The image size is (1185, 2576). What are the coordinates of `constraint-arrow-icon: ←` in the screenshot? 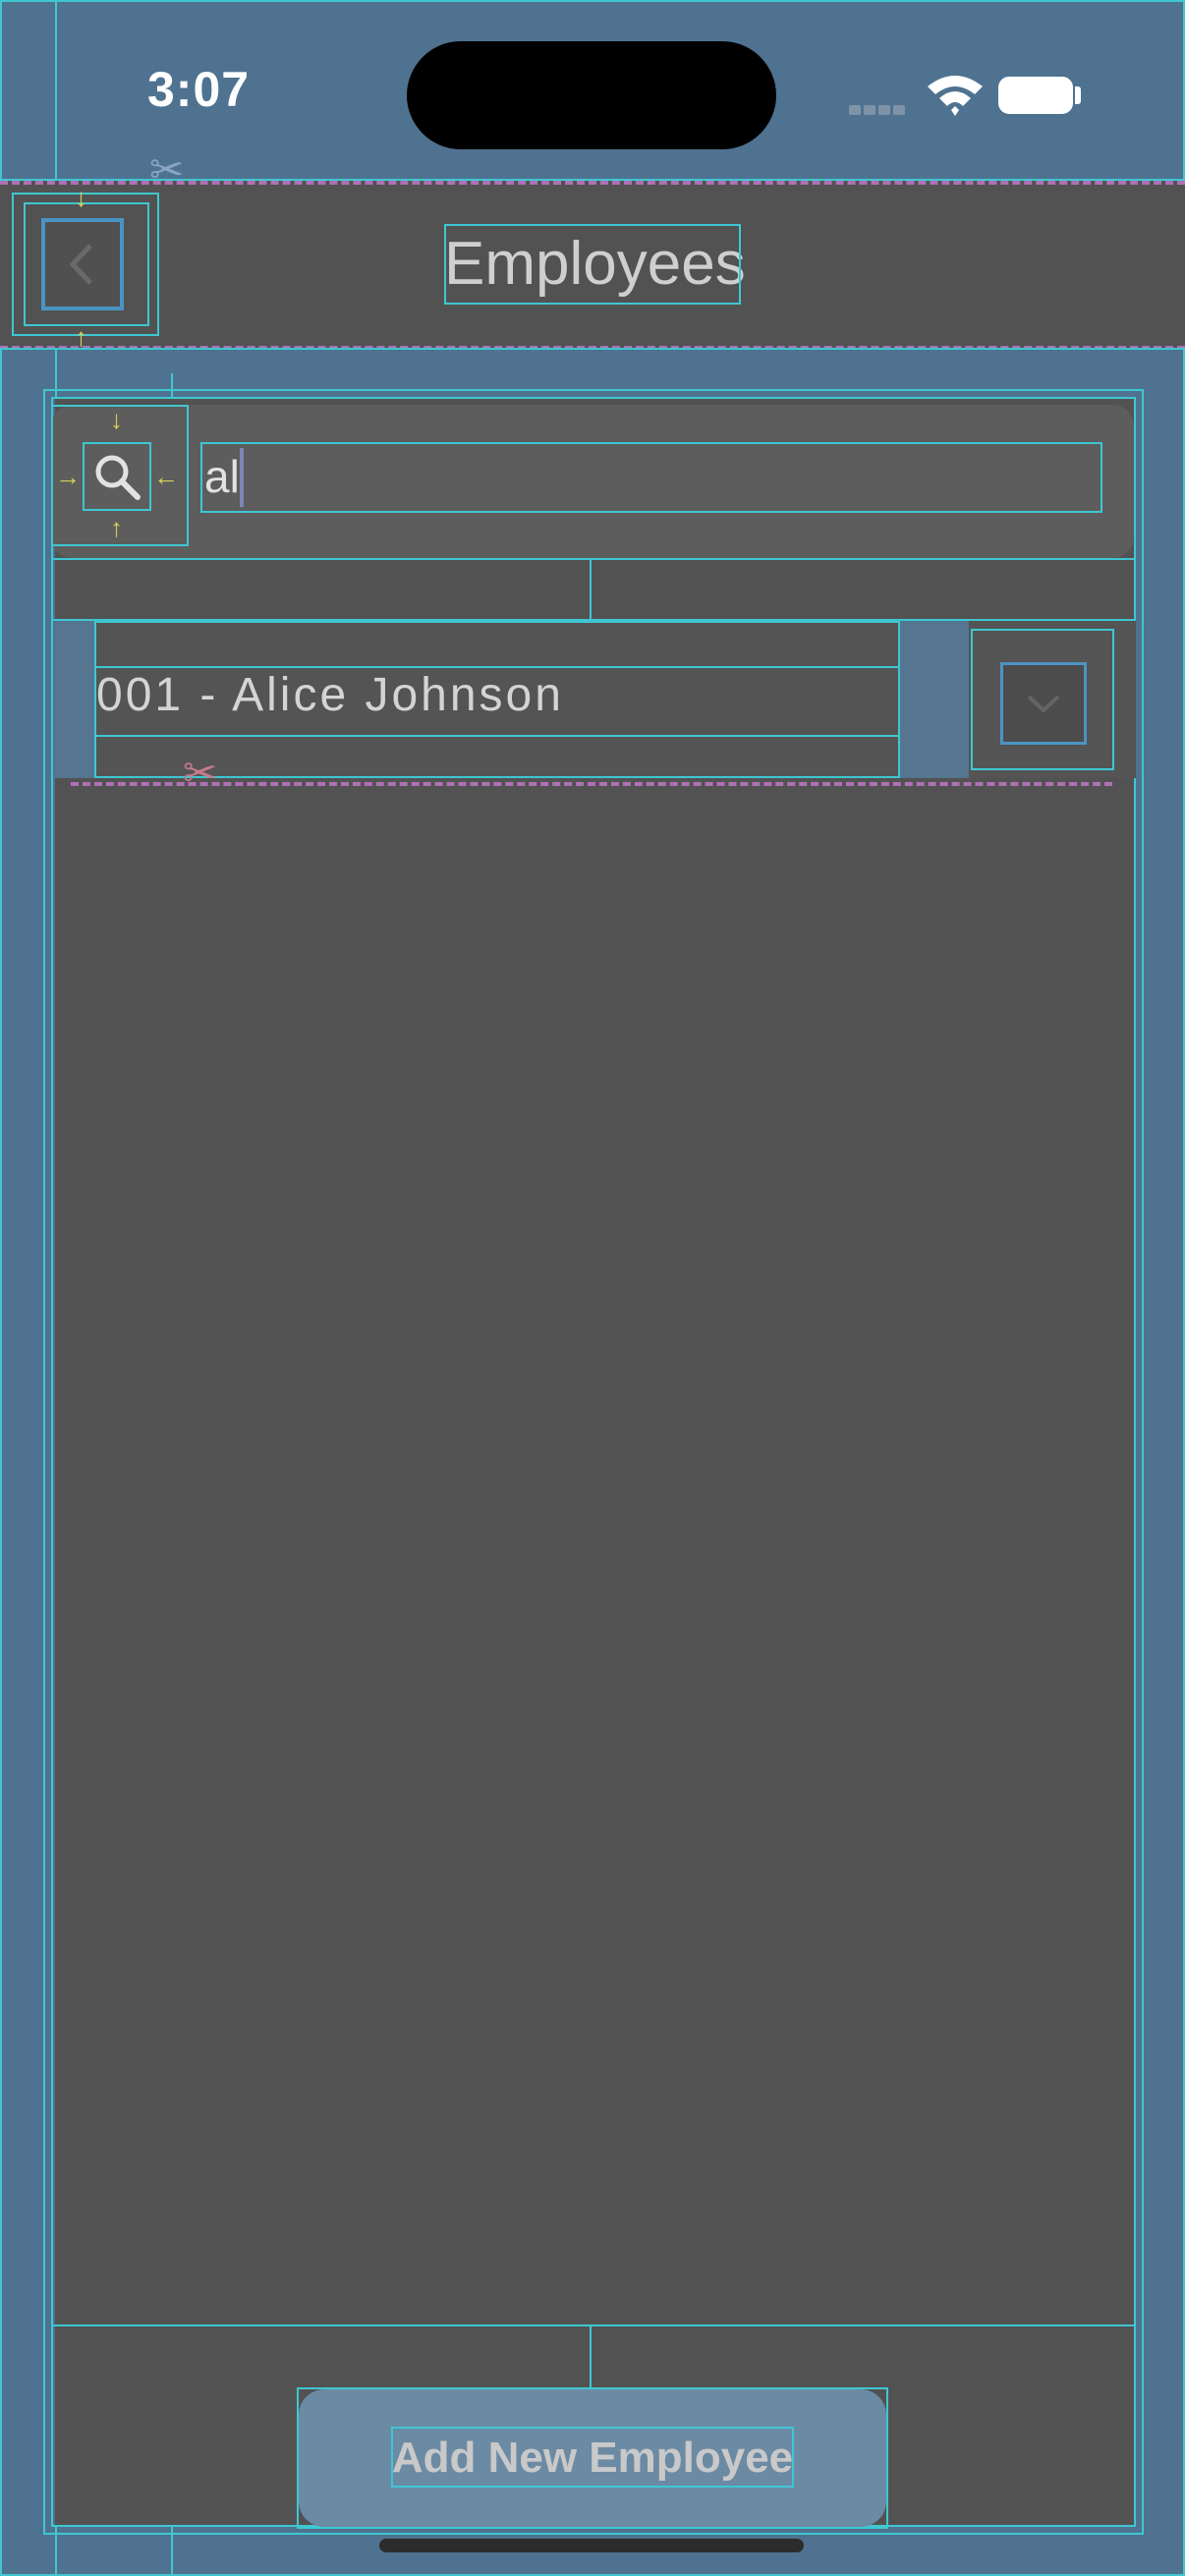 It's located at (166, 476).